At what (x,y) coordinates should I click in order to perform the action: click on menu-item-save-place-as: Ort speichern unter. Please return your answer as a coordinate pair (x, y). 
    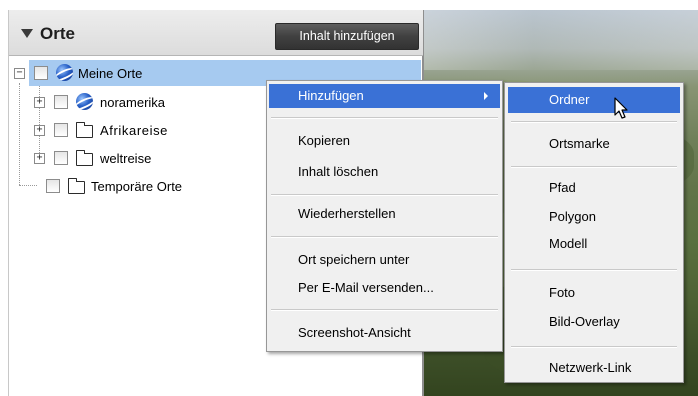
    Looking at the image, I should click on (384, 260).